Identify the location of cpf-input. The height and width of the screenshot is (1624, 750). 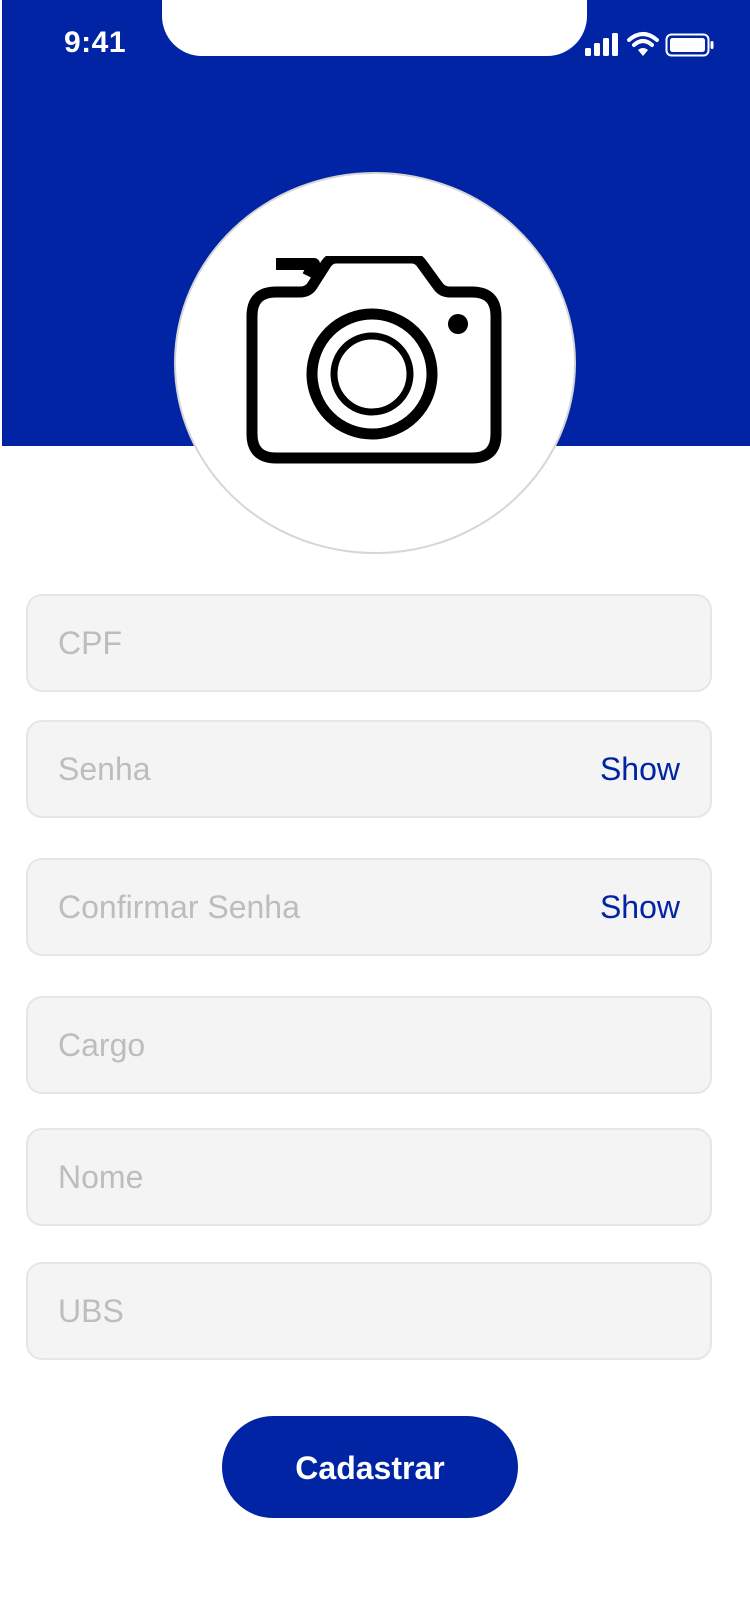
(318, 643).